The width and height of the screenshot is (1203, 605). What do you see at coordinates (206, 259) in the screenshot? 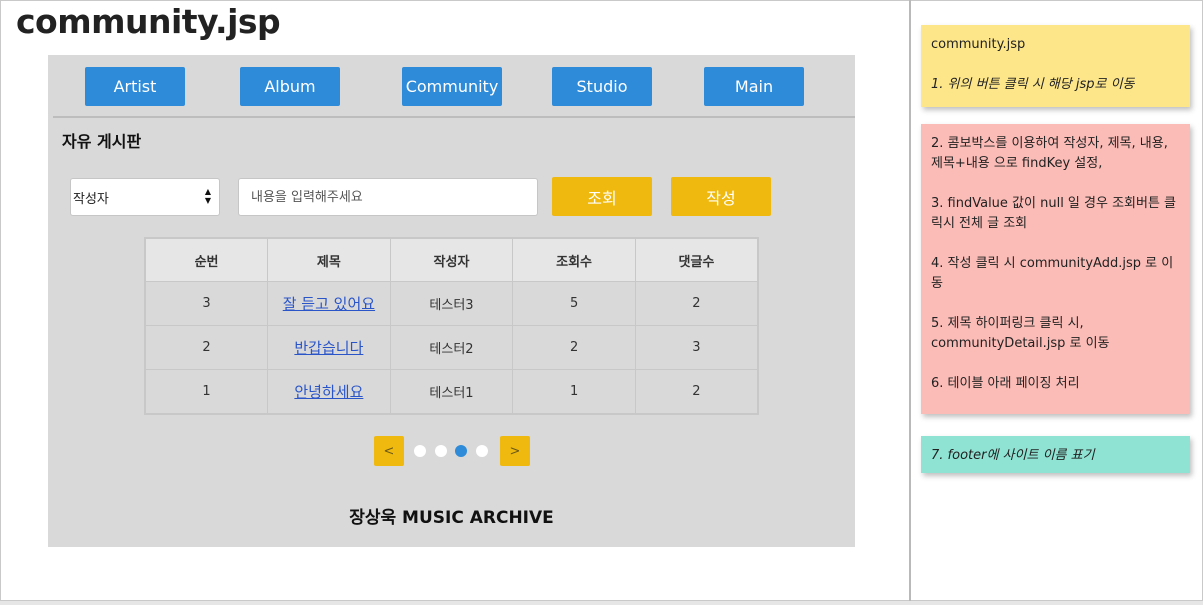
I see `column-header-no: 순번` at bounding box center [206, 259].